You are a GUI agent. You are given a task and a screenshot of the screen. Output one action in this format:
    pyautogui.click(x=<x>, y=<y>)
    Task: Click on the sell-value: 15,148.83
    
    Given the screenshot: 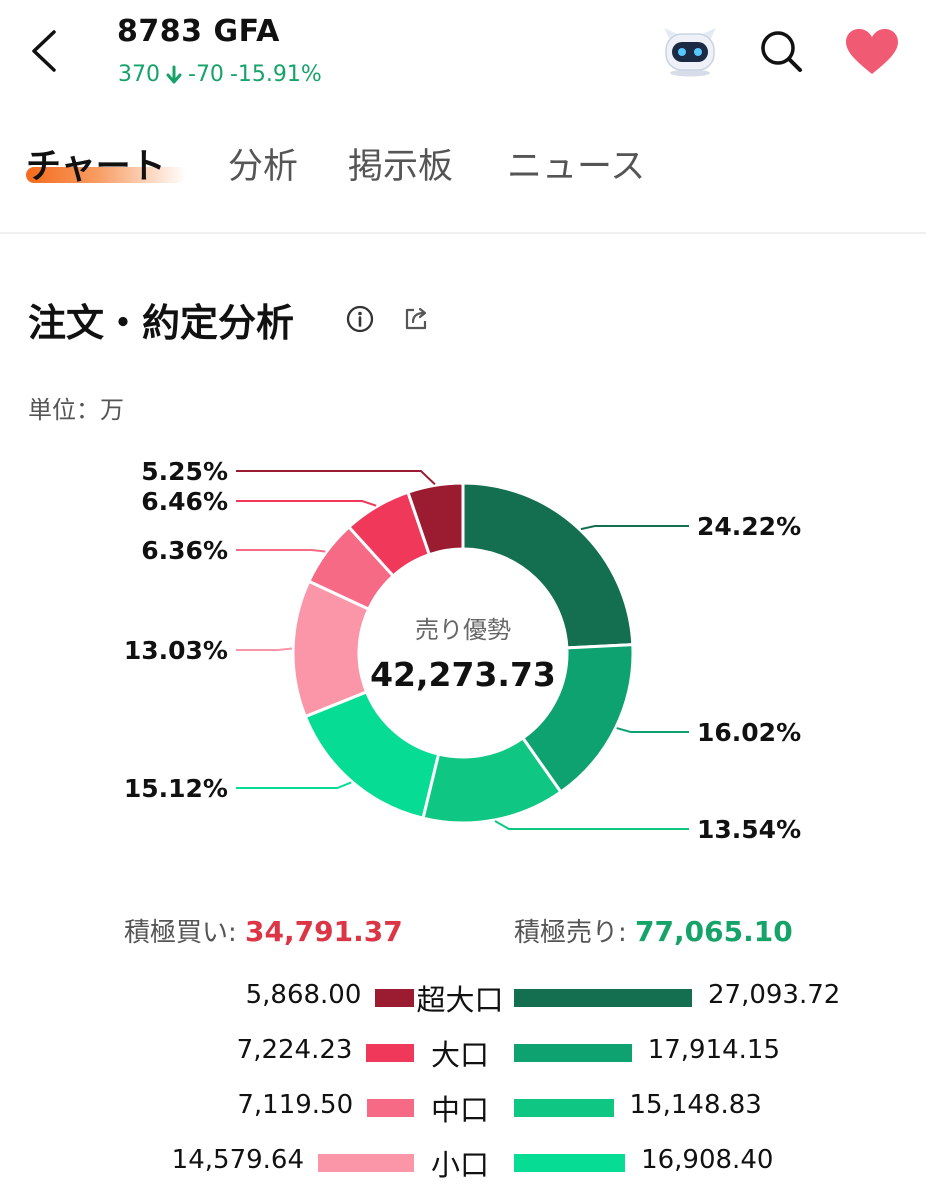 What is the action you would take?
    pyautogui.click(x=695, y=1105)
    